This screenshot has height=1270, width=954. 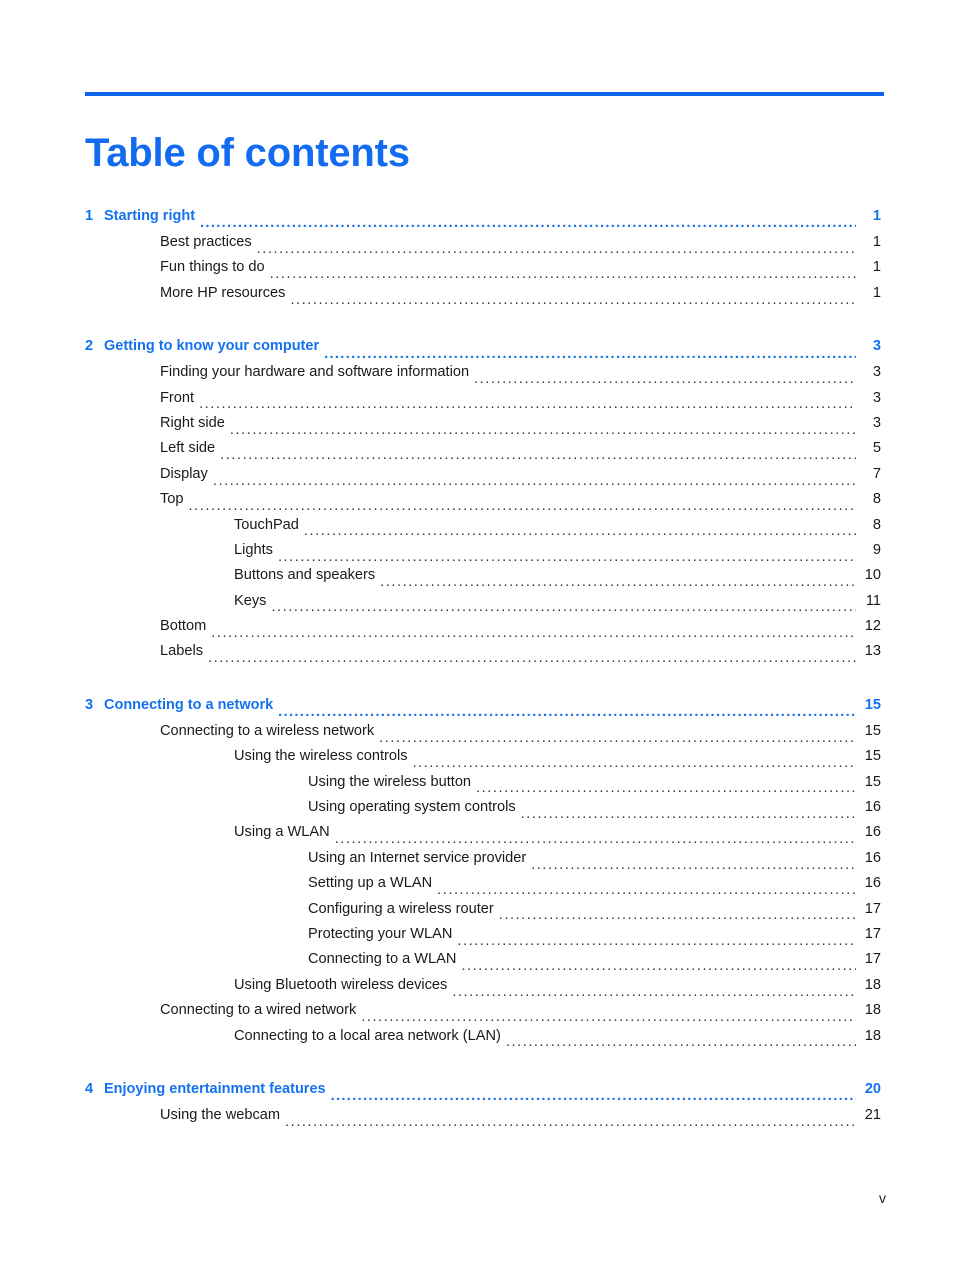 I want to click on toc-entry: Buttons and speakers 10, so click(x=477, y=579).